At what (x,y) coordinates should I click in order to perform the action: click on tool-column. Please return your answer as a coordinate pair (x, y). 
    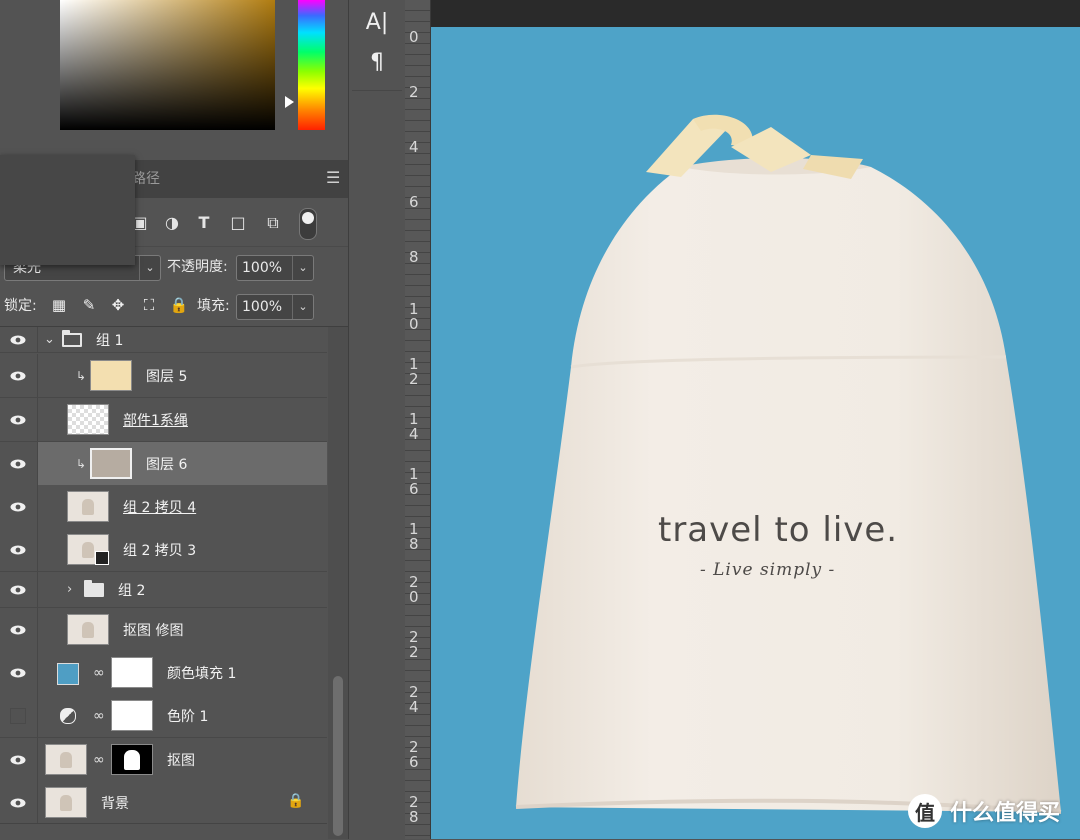
    Looking at the image, I should click on (377, 419).